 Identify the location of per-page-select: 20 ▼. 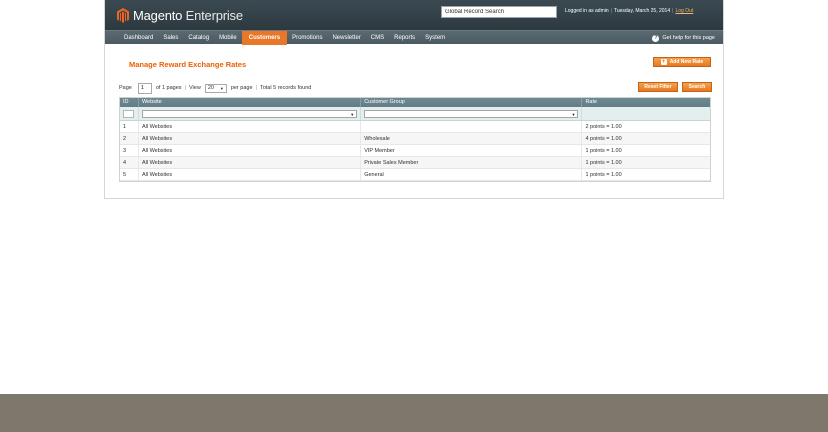
(215, 88).